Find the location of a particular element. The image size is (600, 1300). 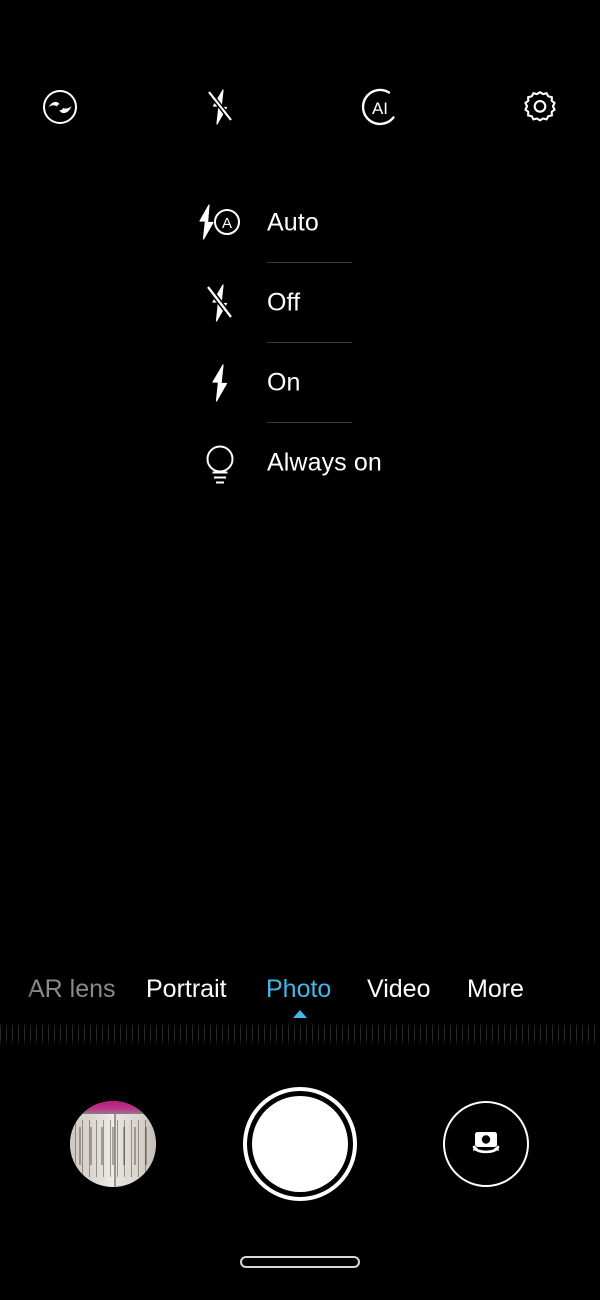

flash-toggle-button is located at coordinates (220, 107).